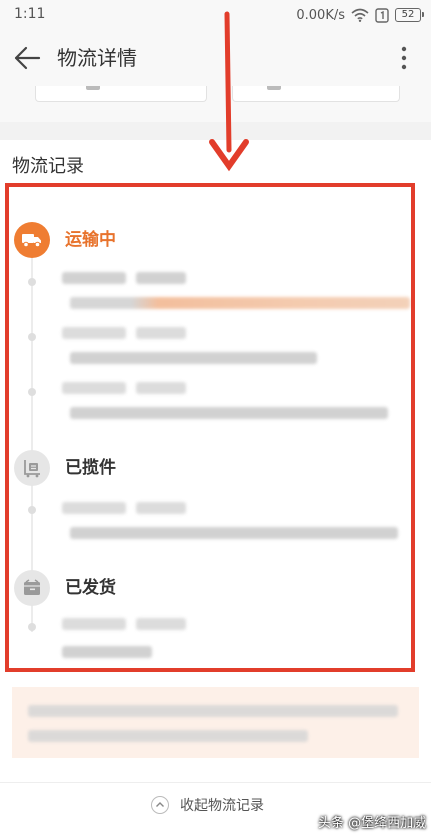  Describe the element at coordinates (48, 166) in the screenshot. I see `section-title: 物流记录` at that location.